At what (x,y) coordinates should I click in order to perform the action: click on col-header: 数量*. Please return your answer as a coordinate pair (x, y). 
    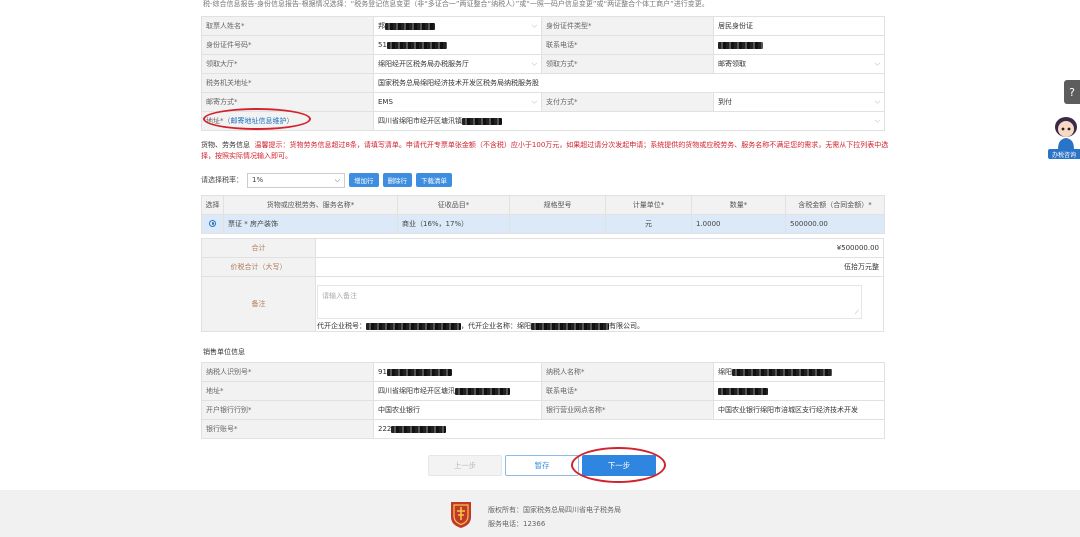
    Looking at the image, I should click on (738, 205).